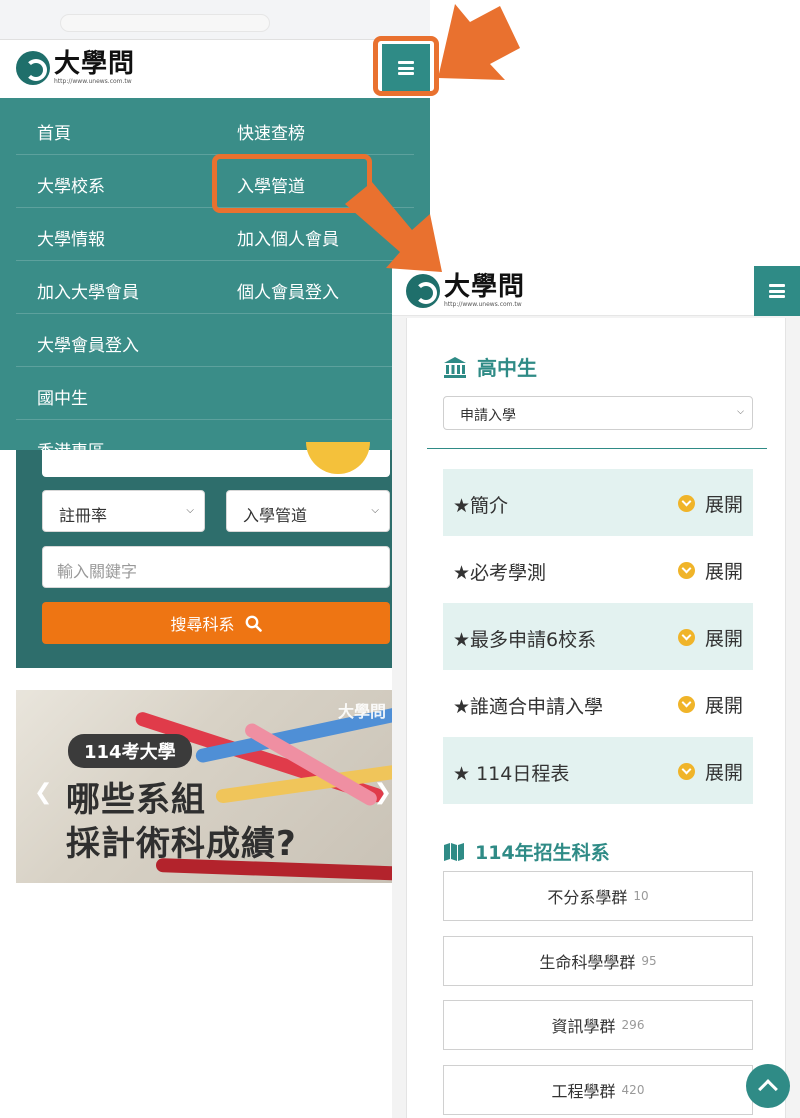  What do you see at coordinates (181, 844) in the screenshot?
I see `banner-headline-2: 採計術科成績?` at bounding box center [181, 844].